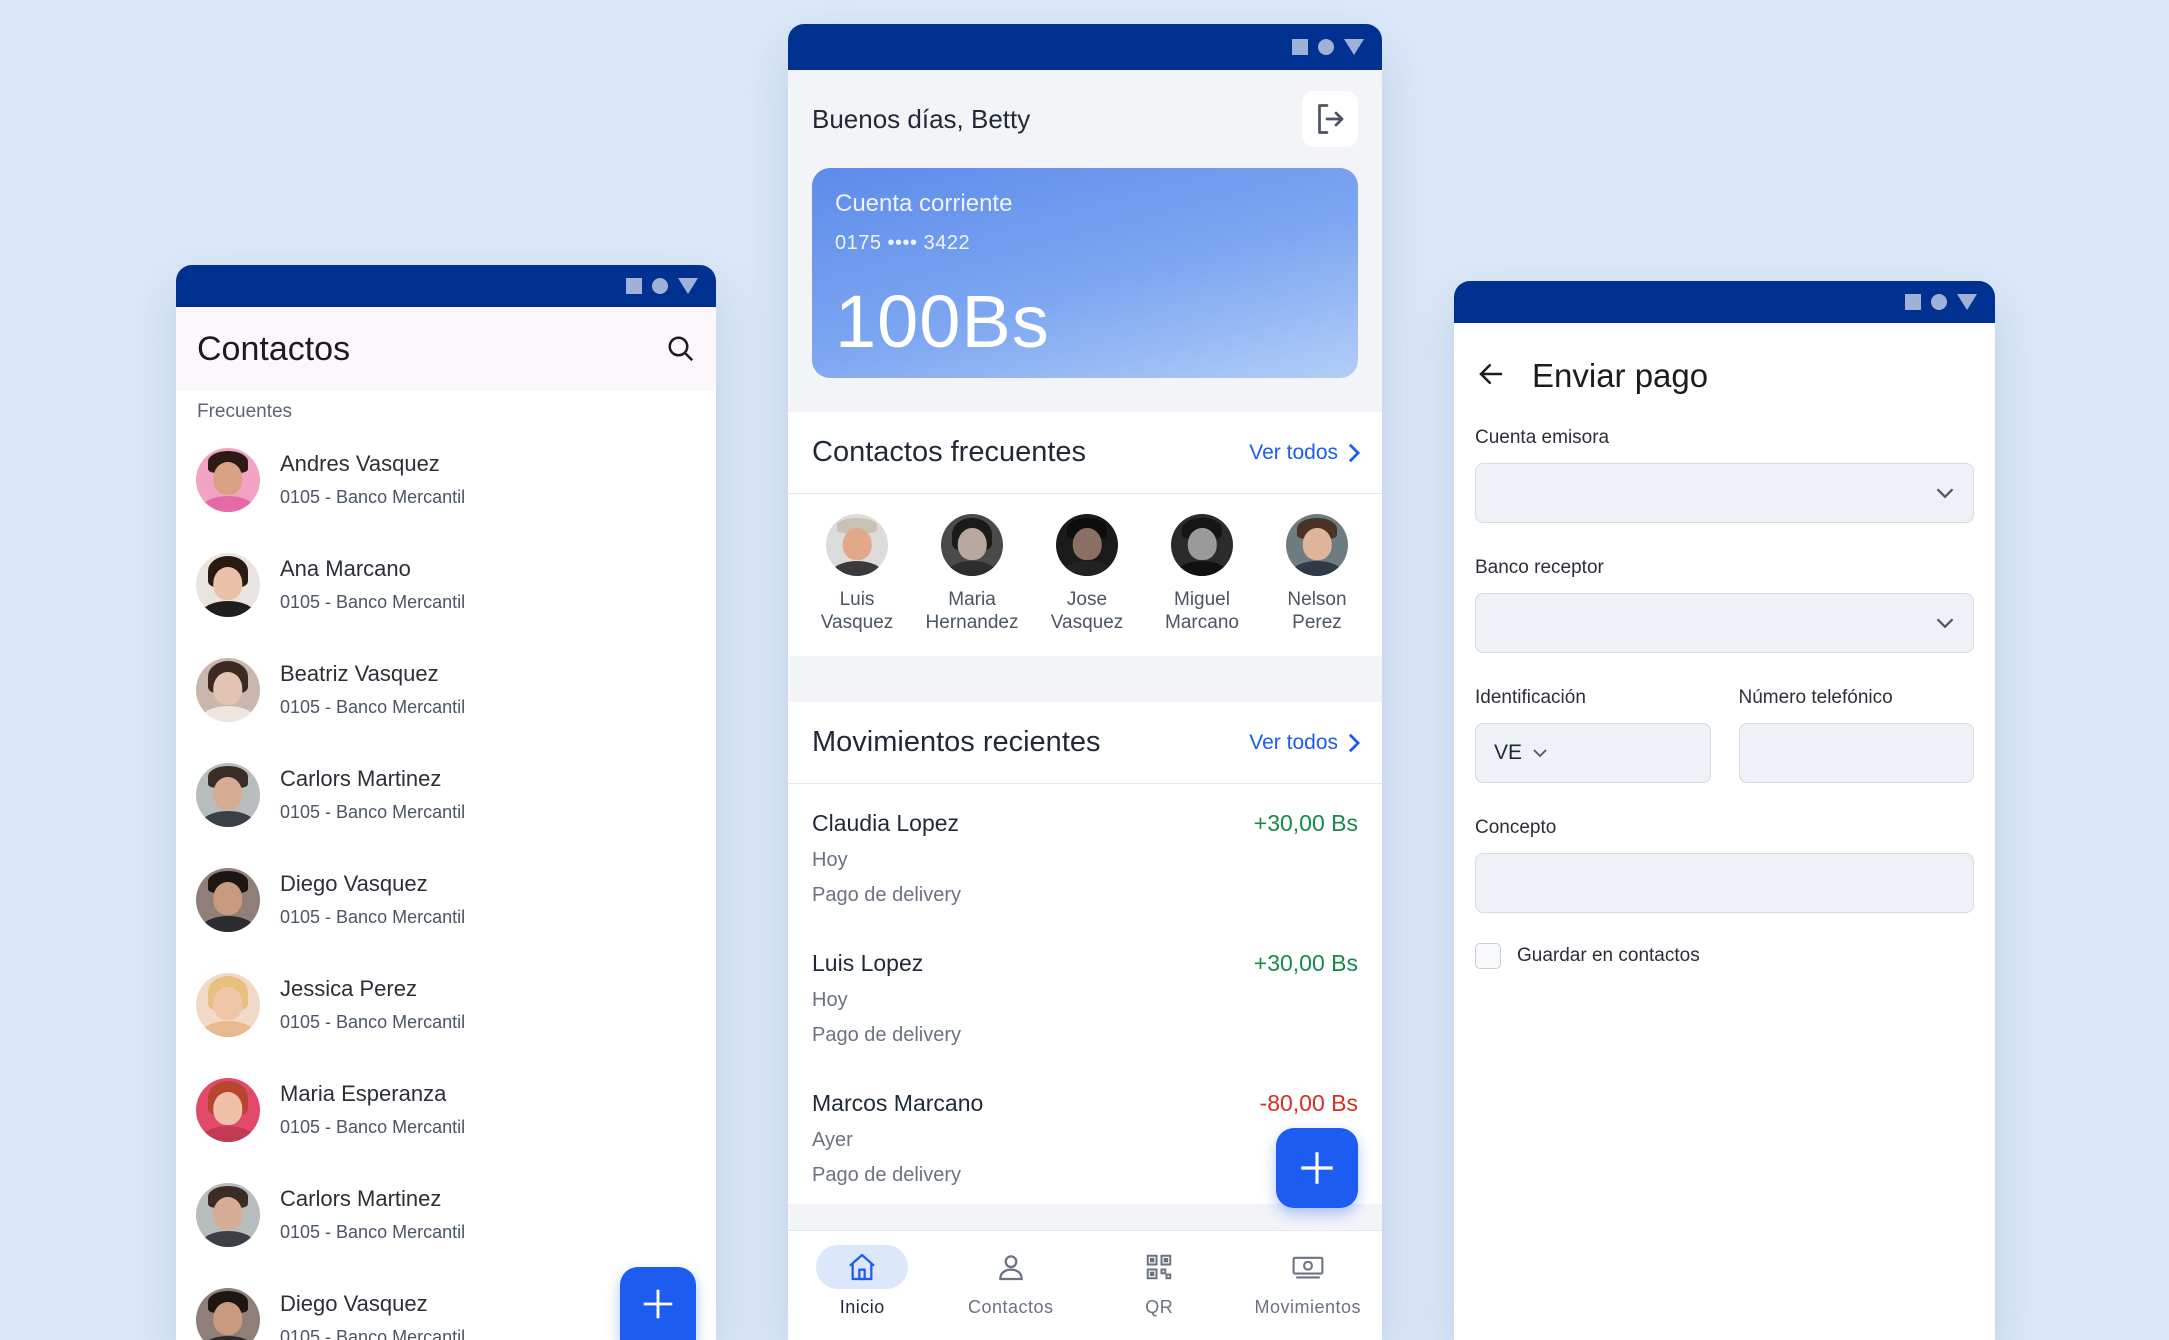 This screenshot has width=2169, height=1340. What do you see at coordinates (1516, 827) in the screenshot?
I see `field-label: Concepto` at bounding box center [1516, 827].